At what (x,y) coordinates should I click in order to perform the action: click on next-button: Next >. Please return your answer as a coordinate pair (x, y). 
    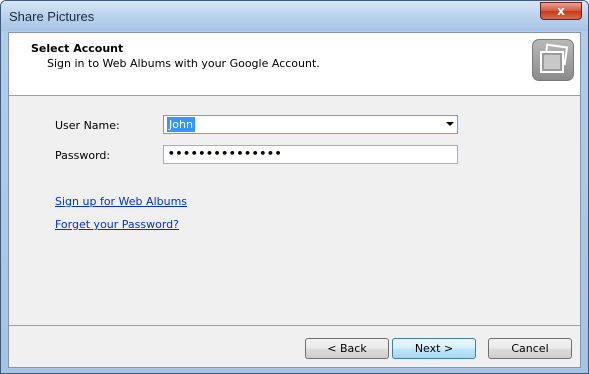
    Looking at the image, I should click on (434, 348).